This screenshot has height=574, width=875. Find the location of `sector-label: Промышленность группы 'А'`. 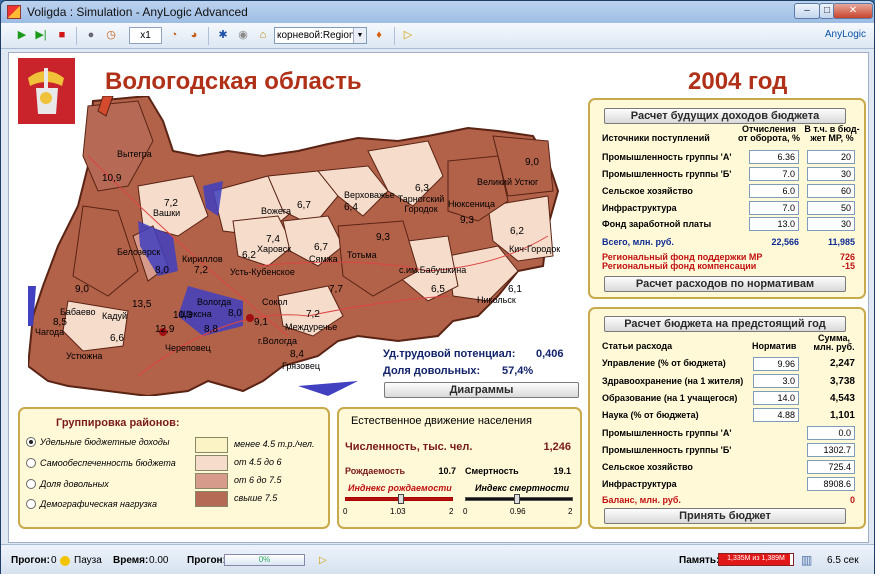

sector-label: Промышленность группы 'А' is located at coordinates (667, 433).